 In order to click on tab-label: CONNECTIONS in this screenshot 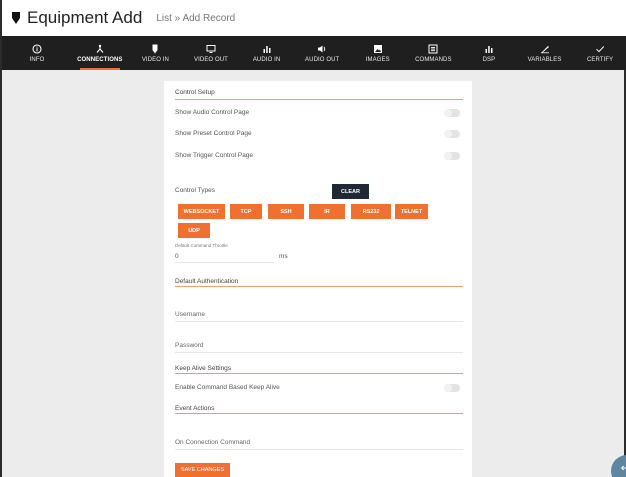, I will do `click(100, 59)`.